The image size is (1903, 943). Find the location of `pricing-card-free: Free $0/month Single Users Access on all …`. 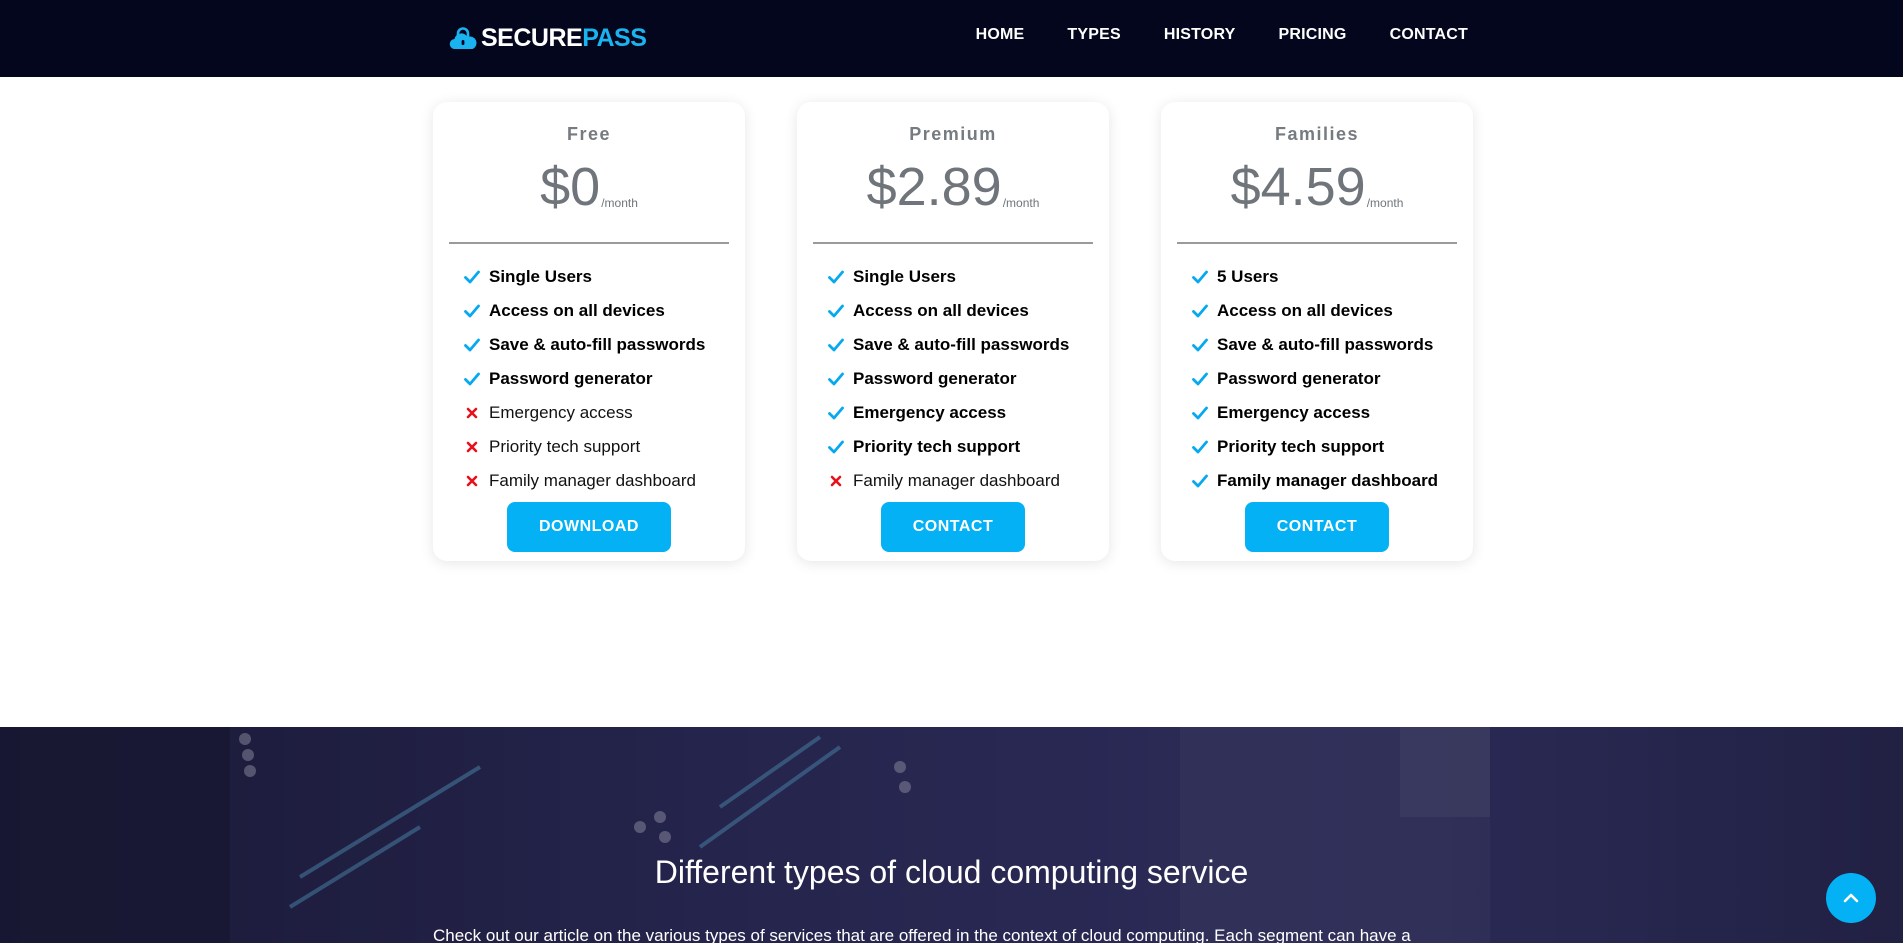

pricing-card-free: Free $0/month Single Users Access on all … is located at coordinates (589, 331).